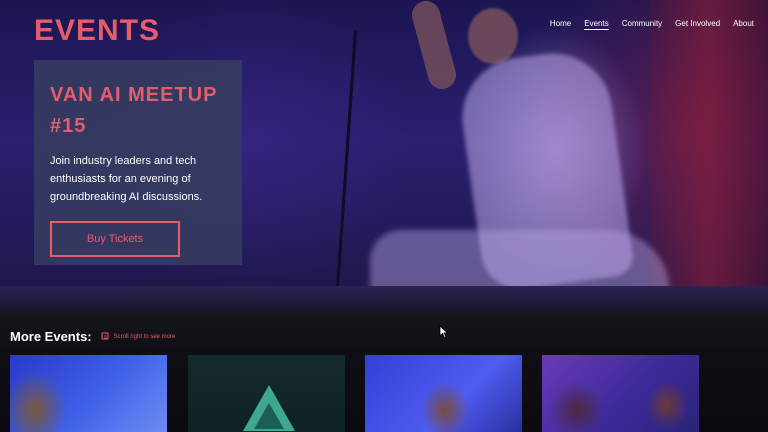  Describe the element at coordinates (493, 36) in the screenshot. I see `performer-head` at that location.